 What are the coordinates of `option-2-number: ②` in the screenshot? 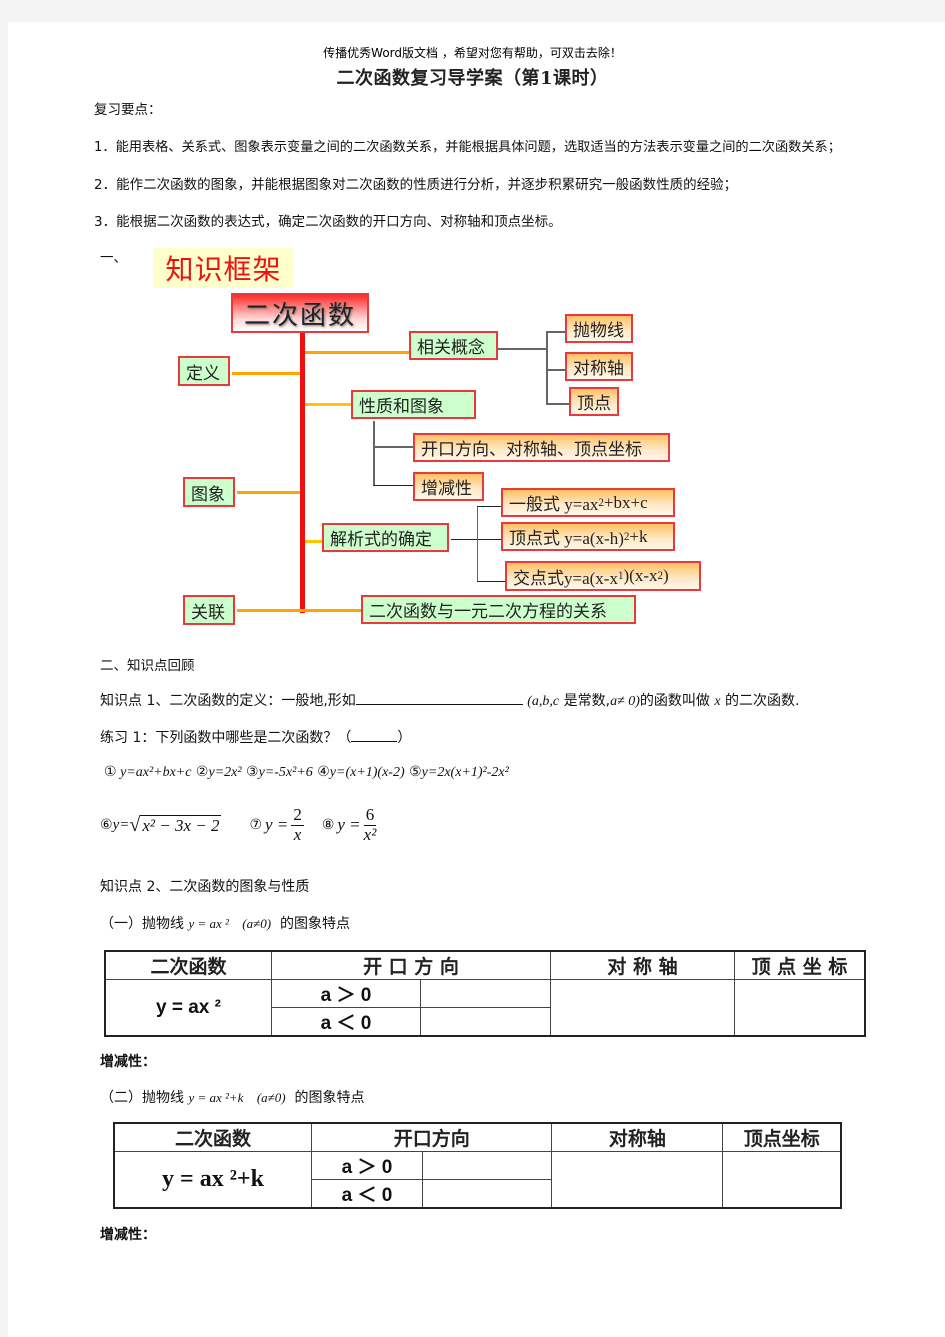 It's located at (202, 772).